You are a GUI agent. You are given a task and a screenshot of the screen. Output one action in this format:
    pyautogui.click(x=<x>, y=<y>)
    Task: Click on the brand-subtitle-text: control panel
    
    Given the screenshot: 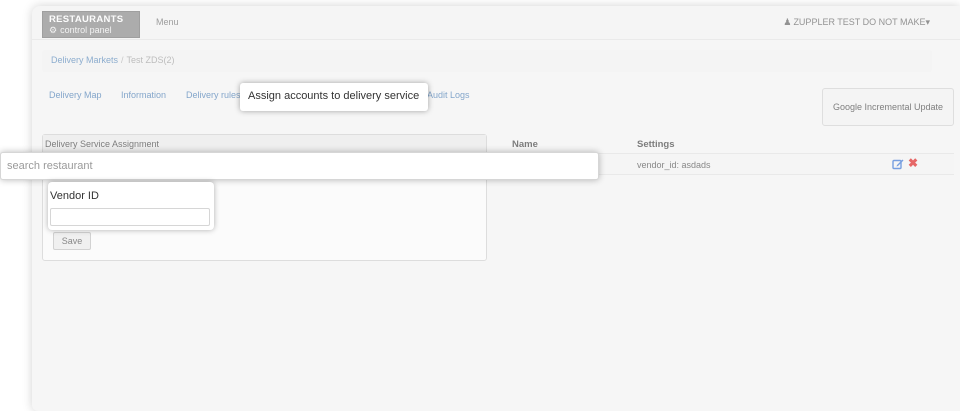 What is the action you would take?
    pyautogui.click(x=86, y=30)
    